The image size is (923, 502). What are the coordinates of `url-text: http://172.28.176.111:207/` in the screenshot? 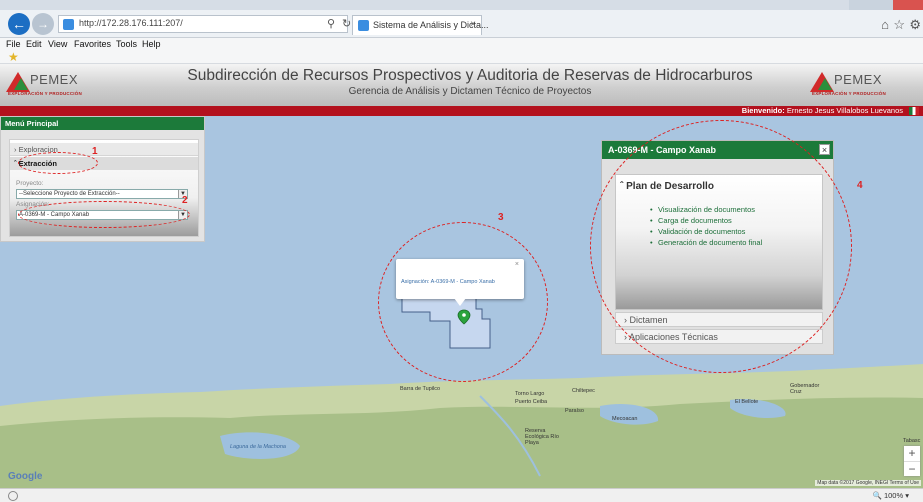 It's located at (131, 23).